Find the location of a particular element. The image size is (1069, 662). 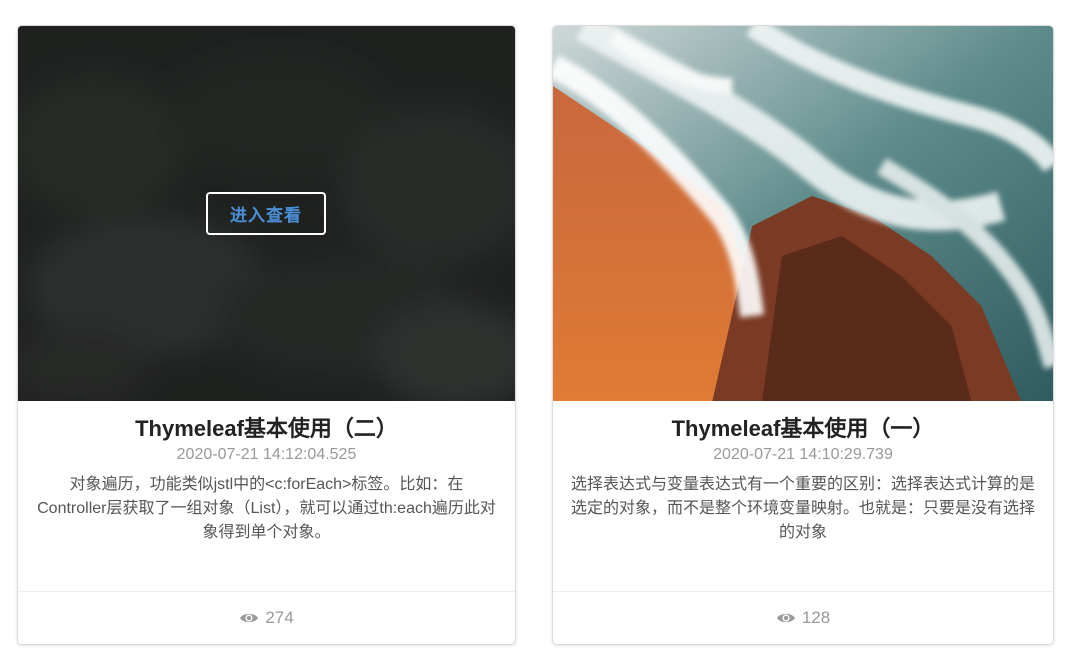

article-footer: 274 is located at coordinates (266, 617).